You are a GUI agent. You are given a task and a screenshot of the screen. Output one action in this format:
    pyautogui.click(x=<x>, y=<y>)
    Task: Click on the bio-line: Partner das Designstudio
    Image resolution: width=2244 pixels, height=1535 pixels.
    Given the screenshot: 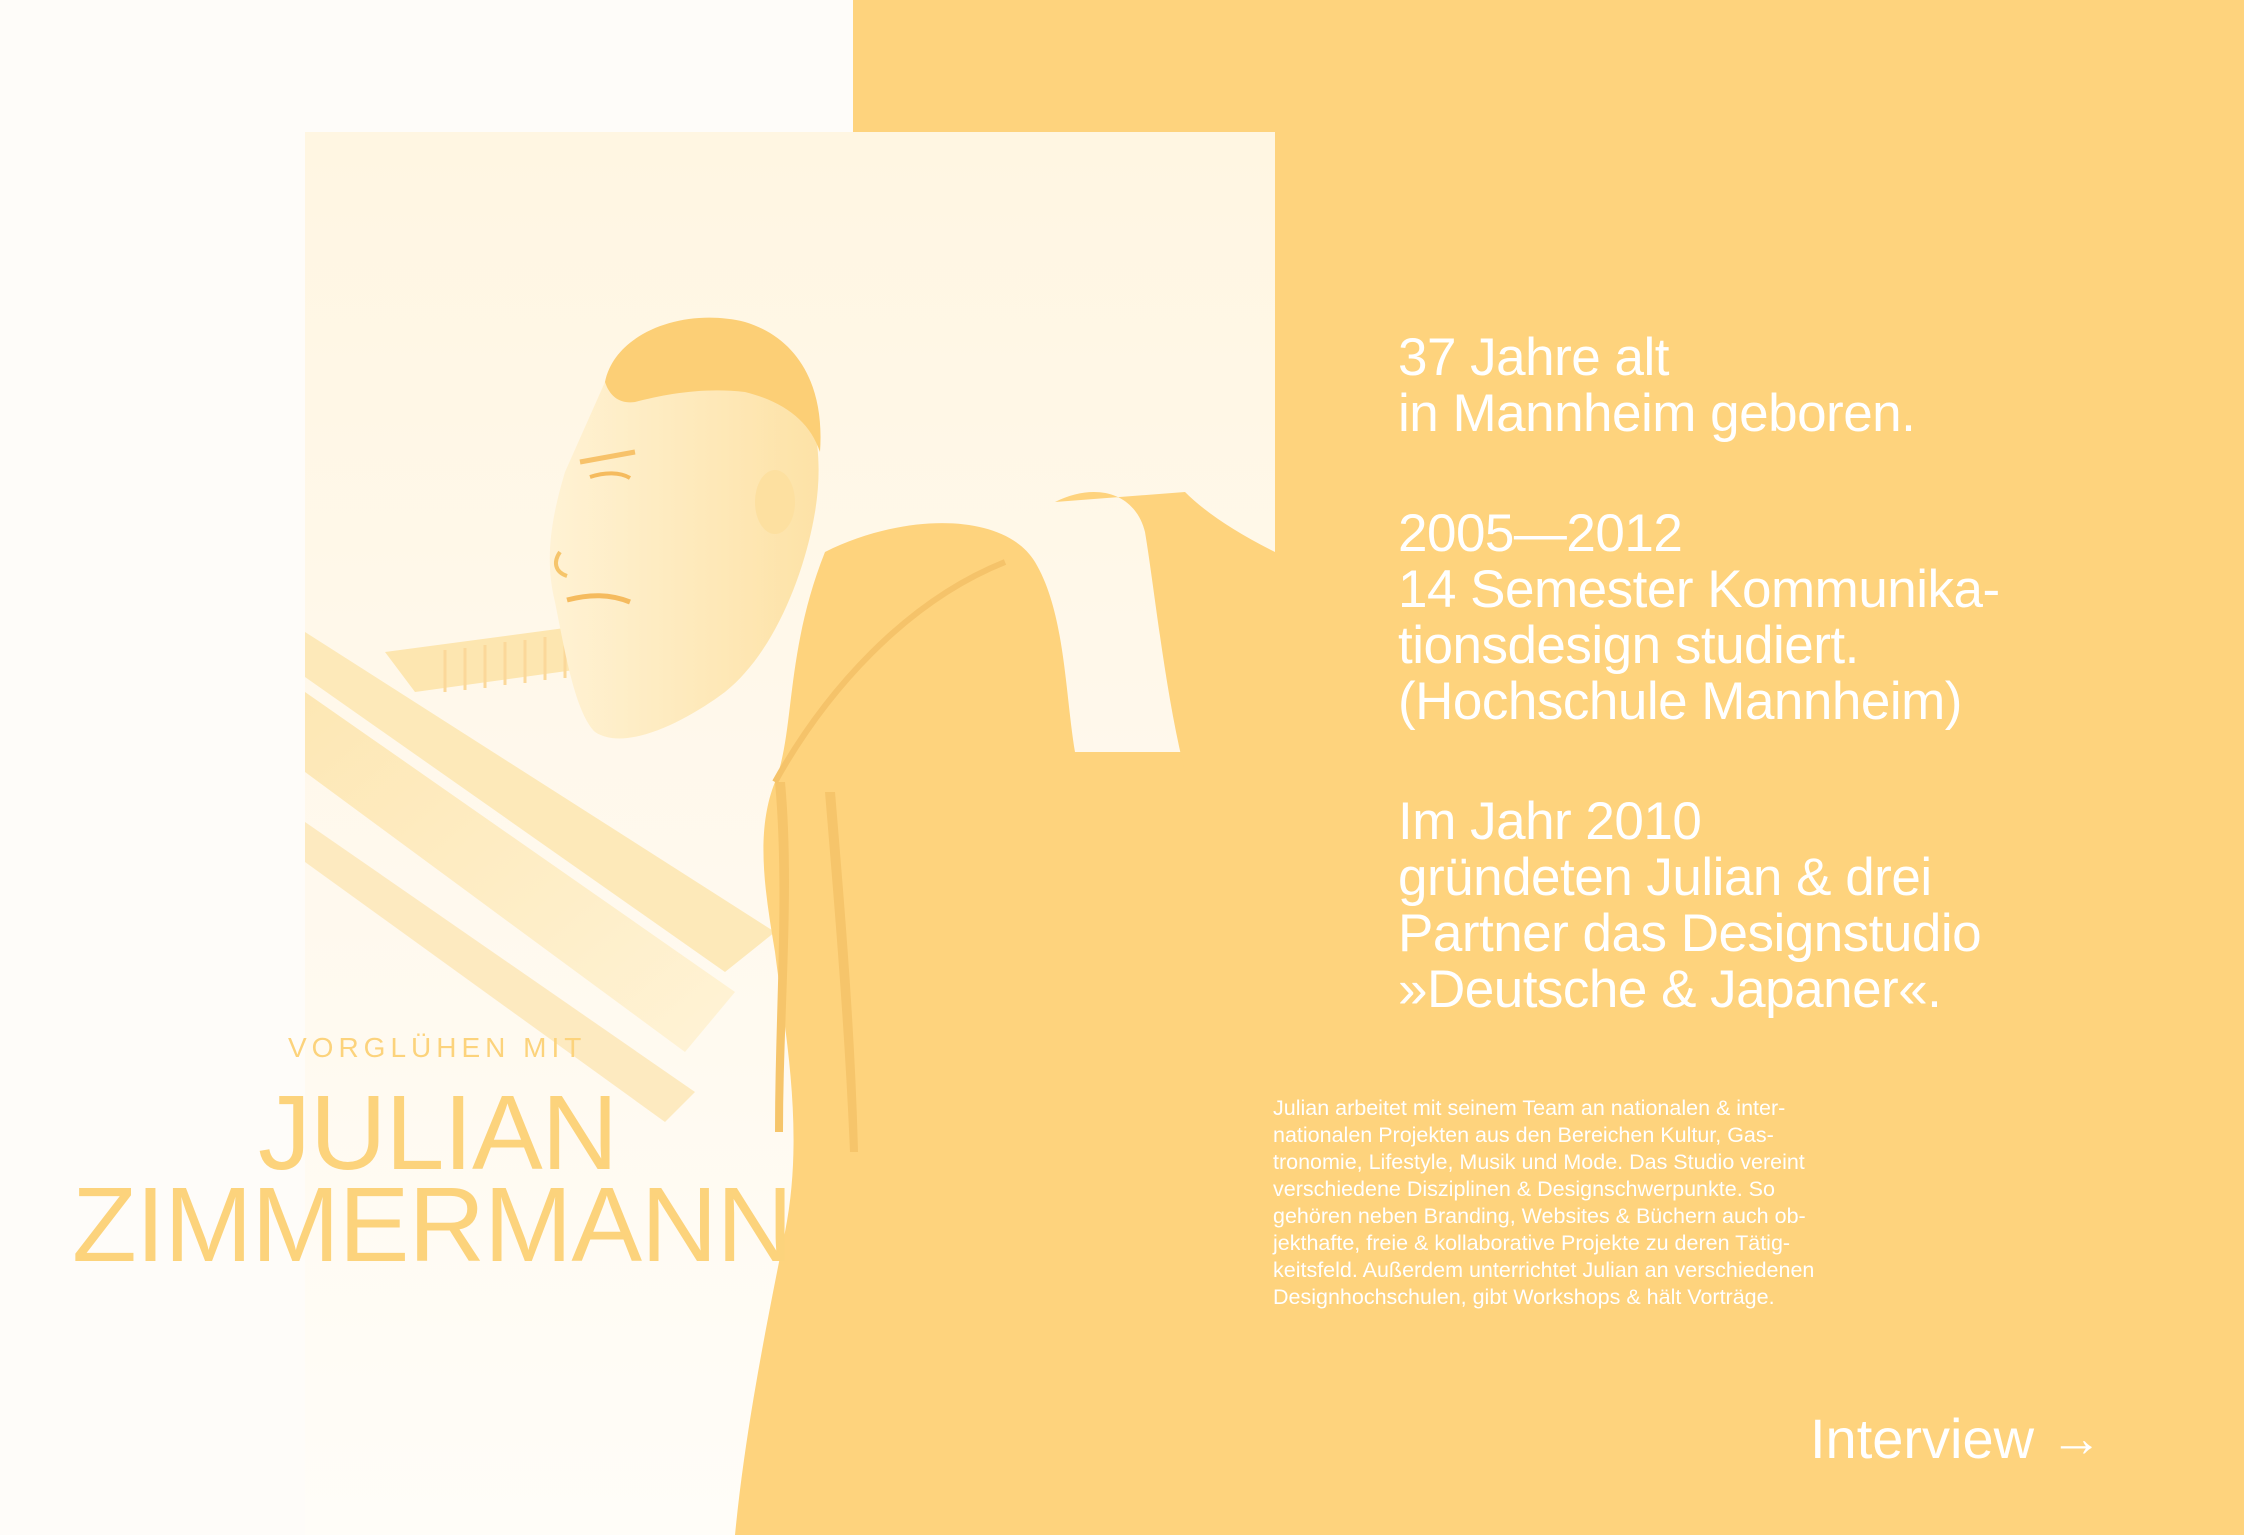 What is the action you would take?
    pyautogui.click(x=1690, y=933)
    